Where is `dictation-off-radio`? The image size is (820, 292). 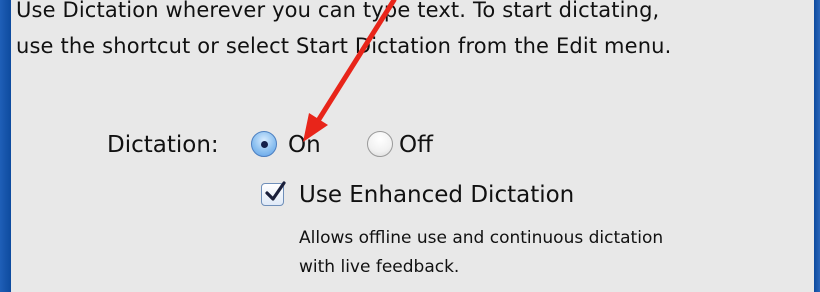 dictation-off-radio is located at coordinates (380, 144).